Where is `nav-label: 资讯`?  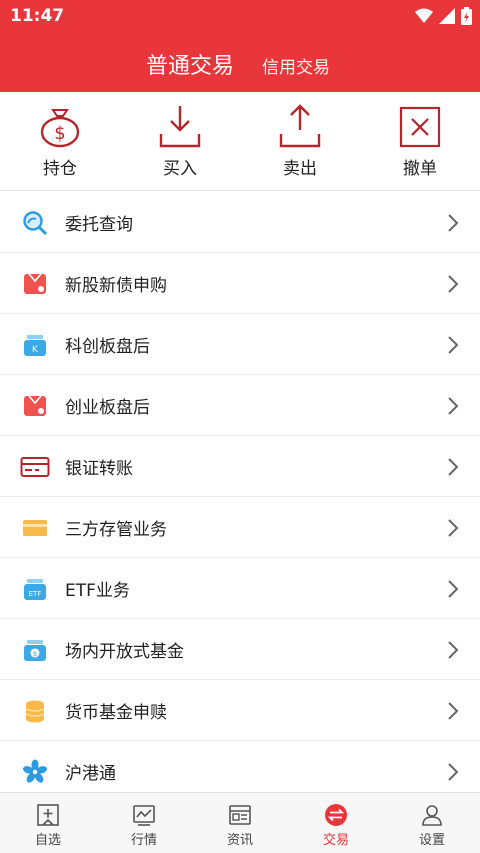
nav-label: 资讯 is located at coordinates (239, 840).